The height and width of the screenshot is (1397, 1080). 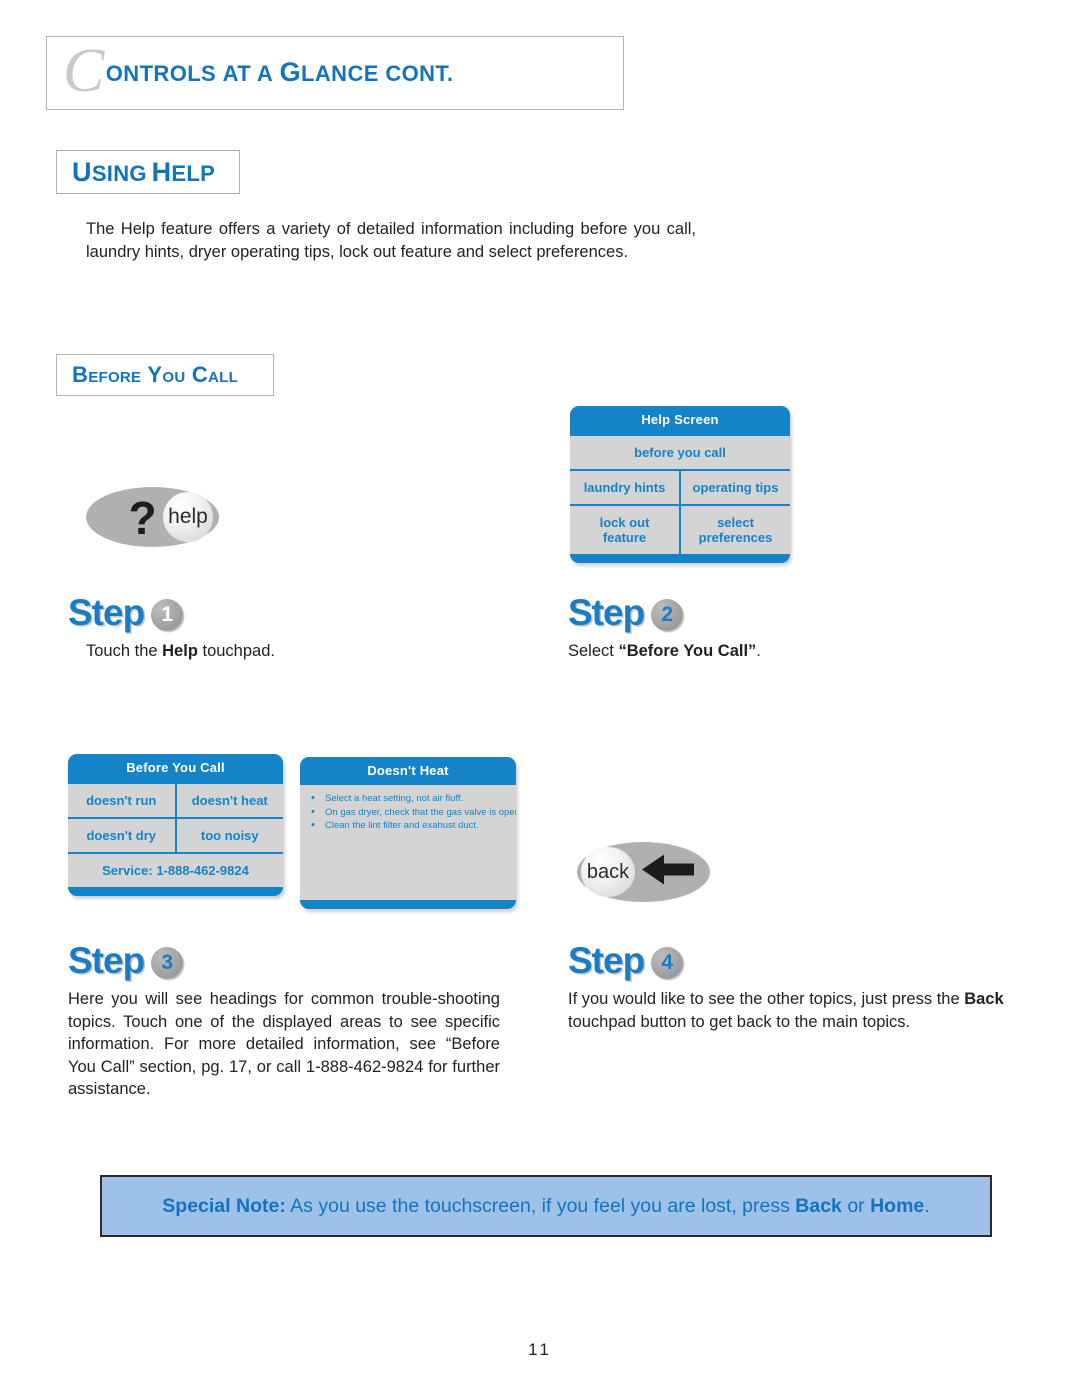 What do you see at coordinates (377, 73) in the screenshot?
I see `page-title-part-3: LANCE CONT.` at bounding box center [377, 73].